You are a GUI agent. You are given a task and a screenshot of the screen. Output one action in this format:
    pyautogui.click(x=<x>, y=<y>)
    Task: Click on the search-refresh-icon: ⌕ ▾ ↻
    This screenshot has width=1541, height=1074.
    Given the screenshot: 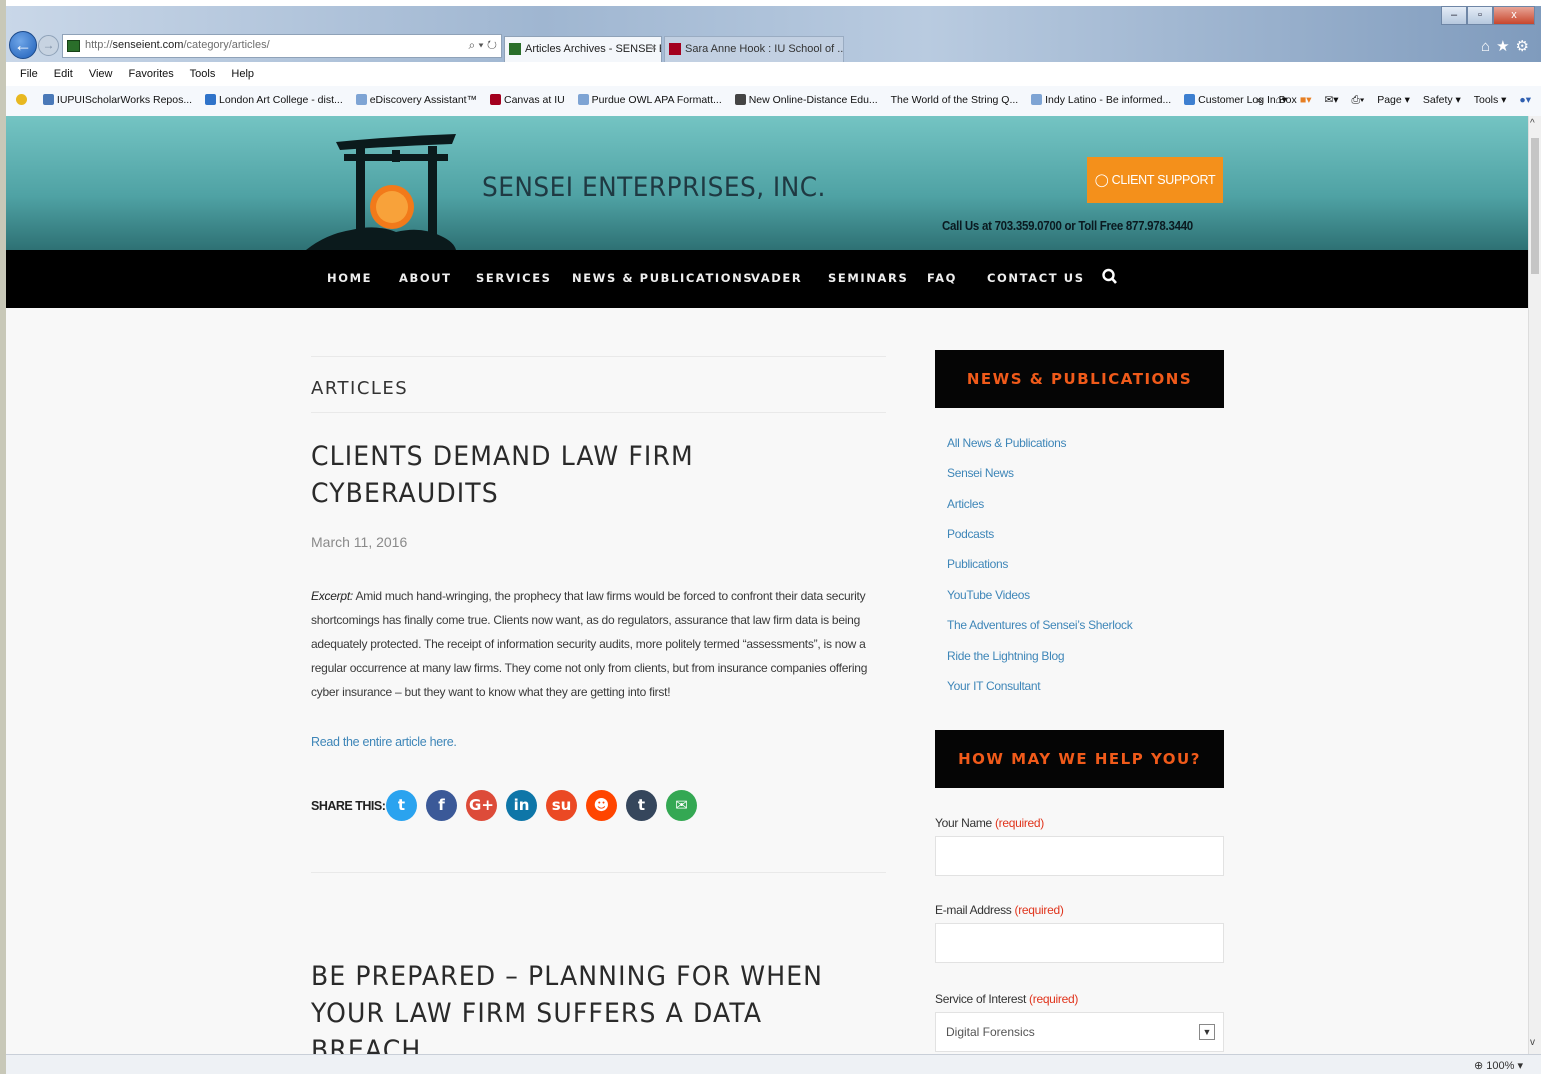 What is the action you would take?
    pyautogui.click(x=482, y=45)
    